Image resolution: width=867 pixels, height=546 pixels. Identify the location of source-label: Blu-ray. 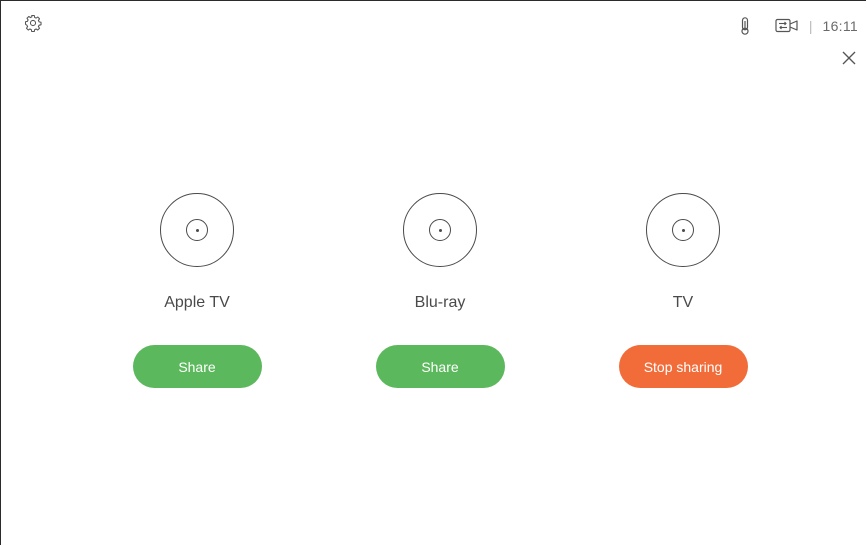
(440, 302).